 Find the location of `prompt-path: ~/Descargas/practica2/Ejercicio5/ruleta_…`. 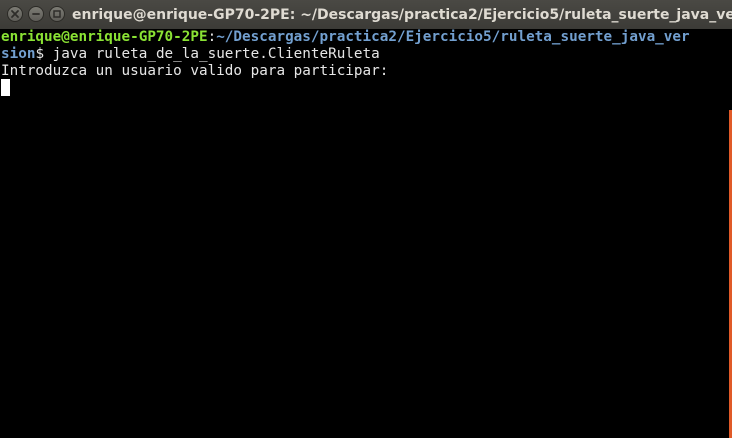

prompt-path: ~/Descargas/practica2/Ejercicio5/ruleta_… is located at coordinates (453, 37).